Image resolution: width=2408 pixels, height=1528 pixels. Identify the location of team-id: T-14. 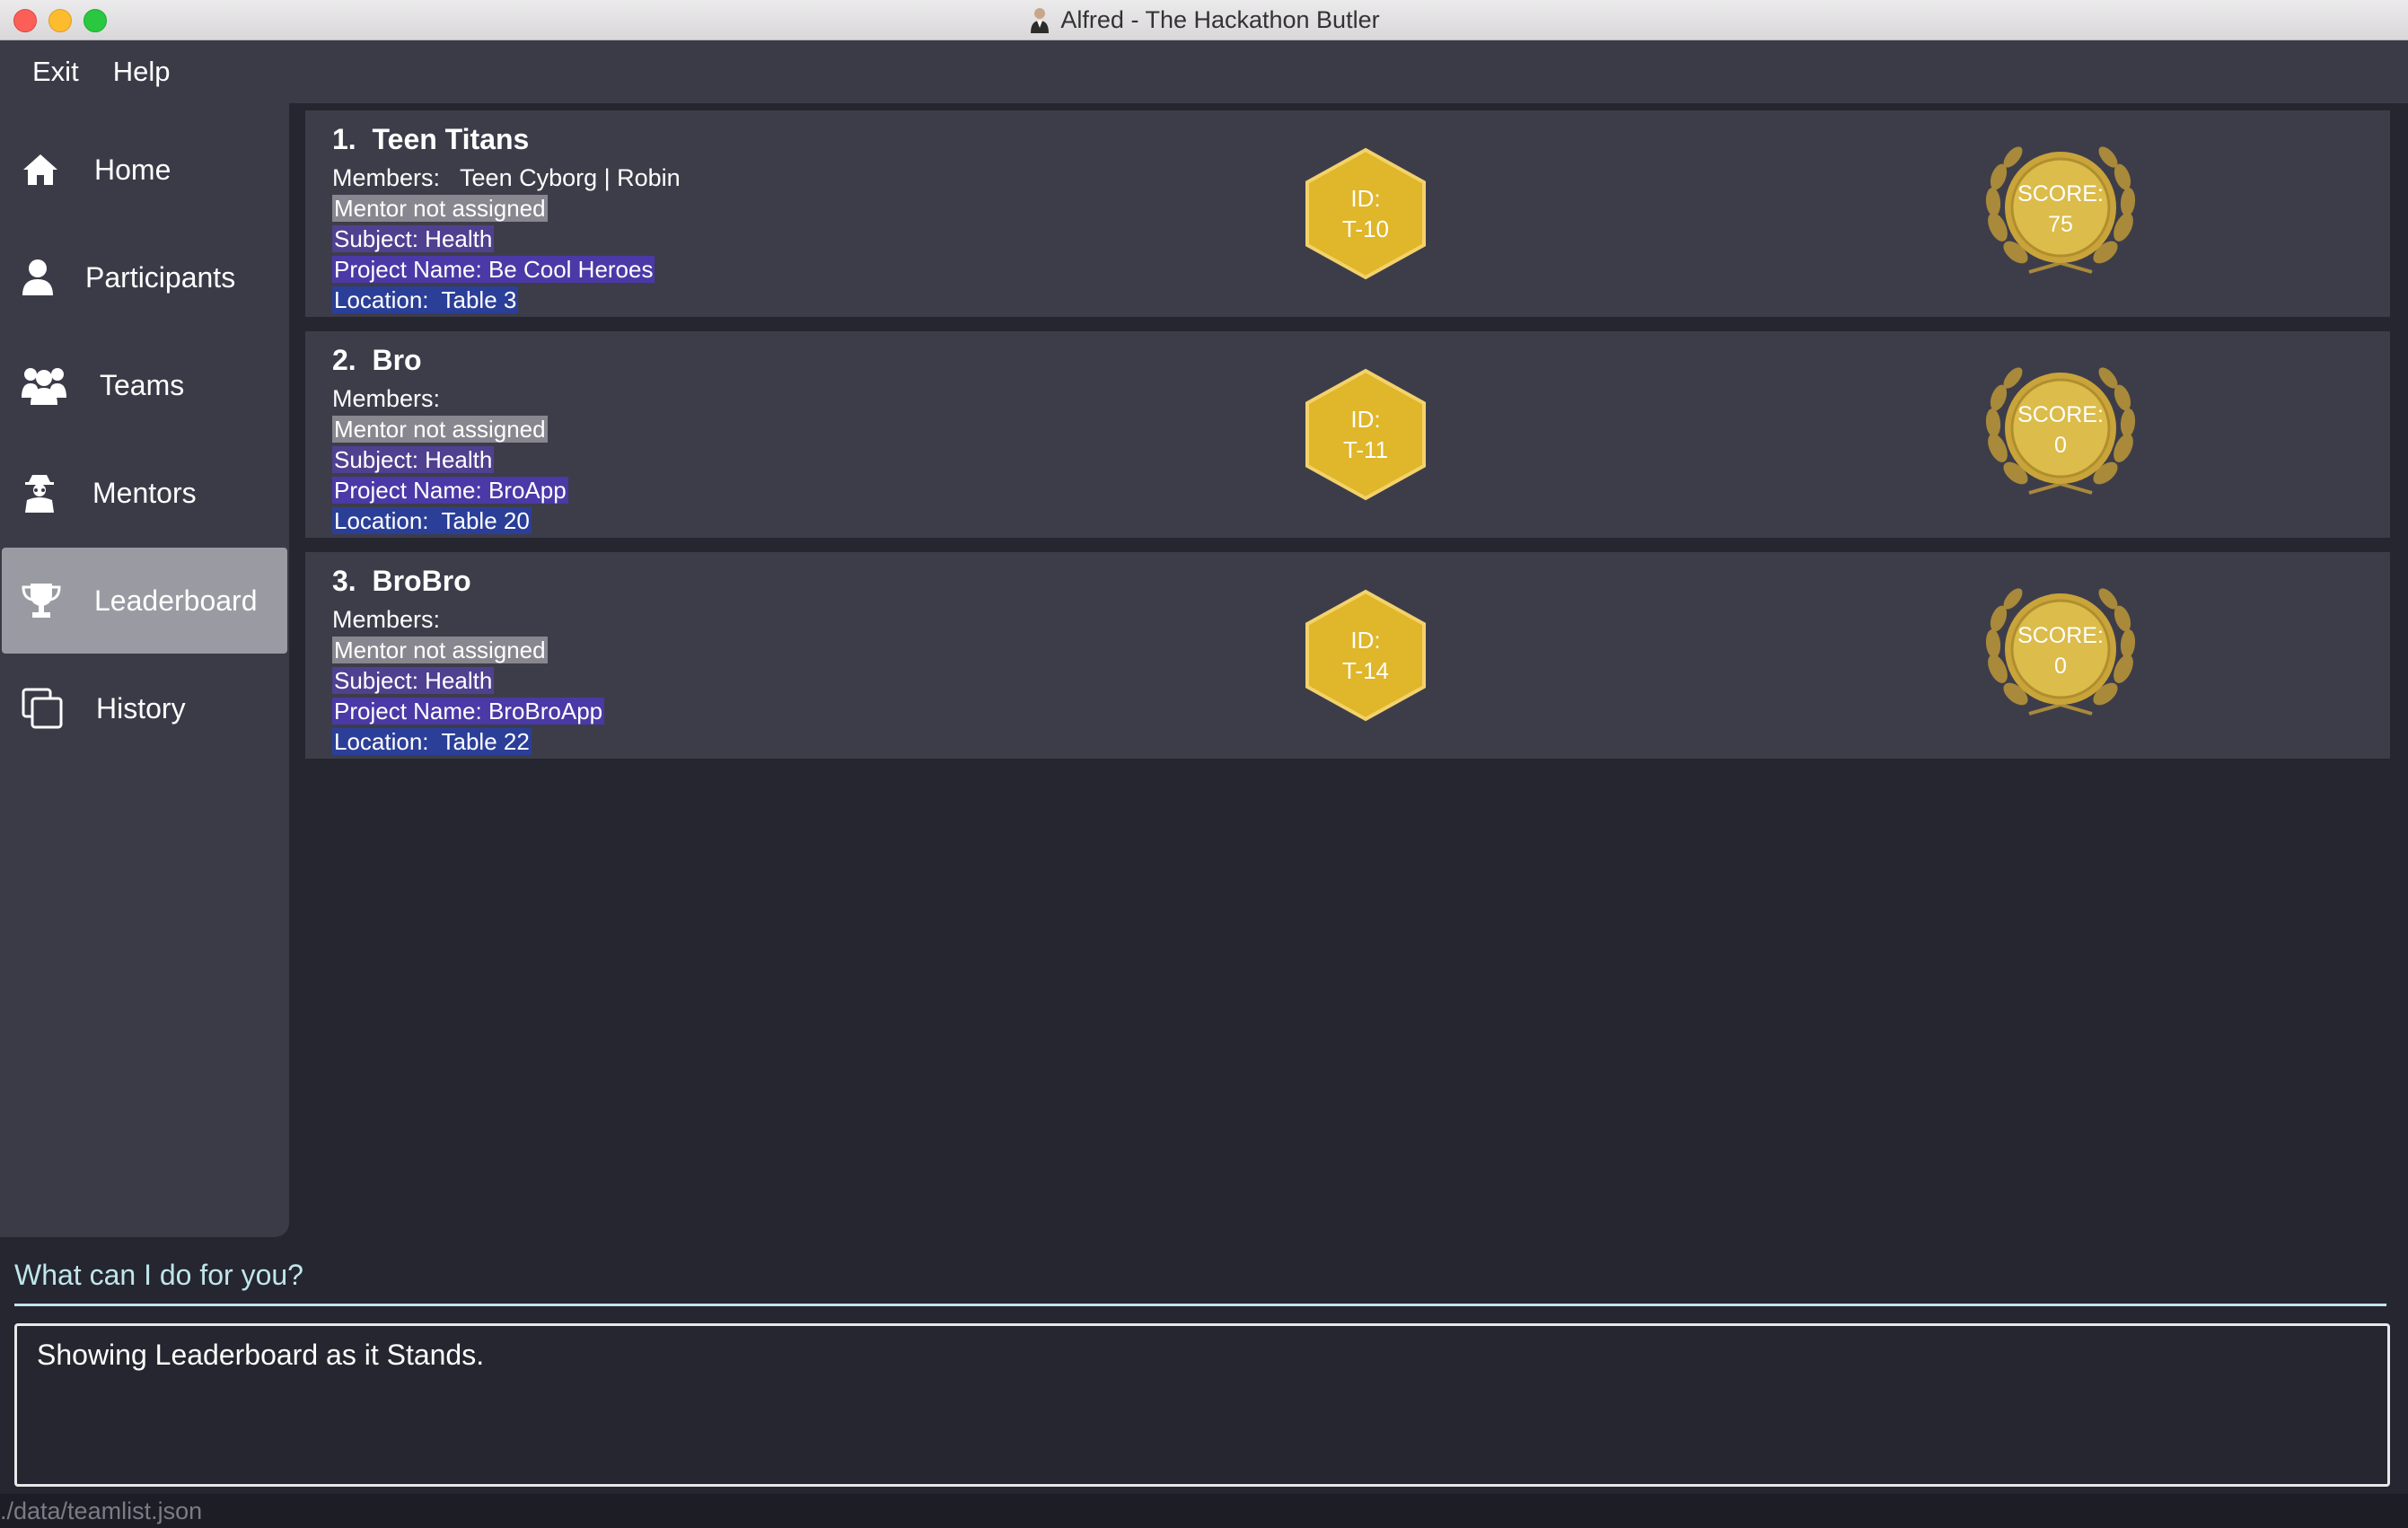
(1365, 670).